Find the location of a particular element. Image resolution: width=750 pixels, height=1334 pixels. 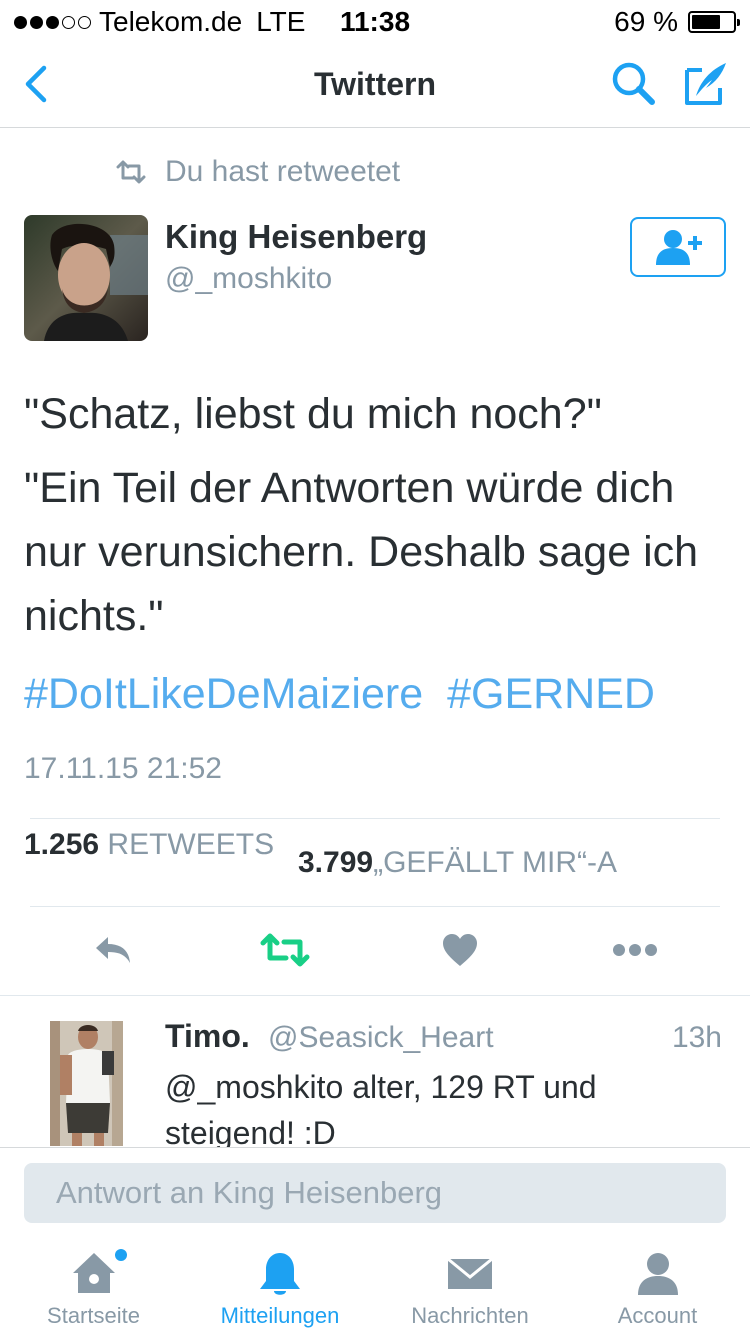

retweet-button is located at coordinates (285, 950).